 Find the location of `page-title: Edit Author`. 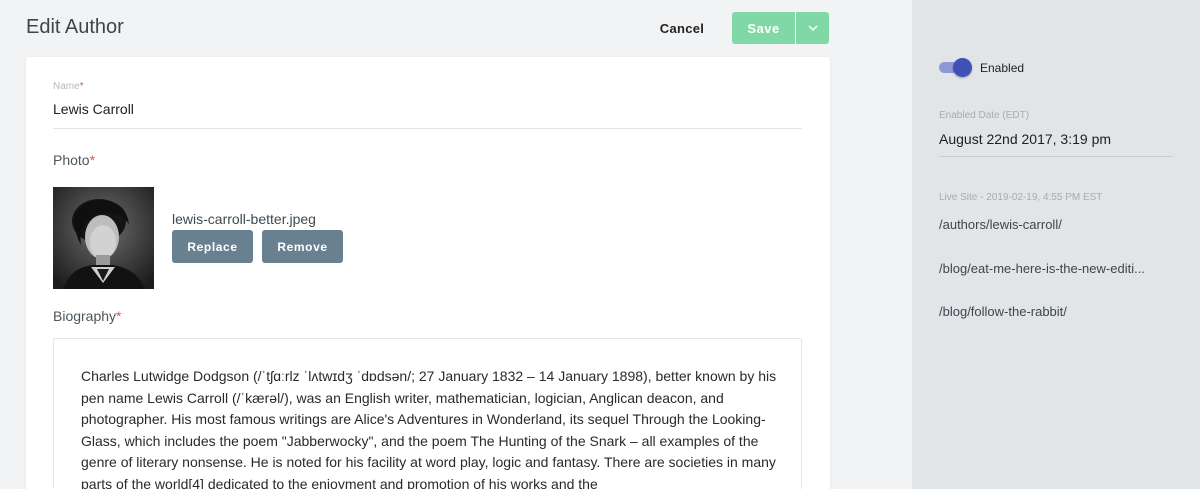

page-title: Edit Author is located at coordinates (75, 27).